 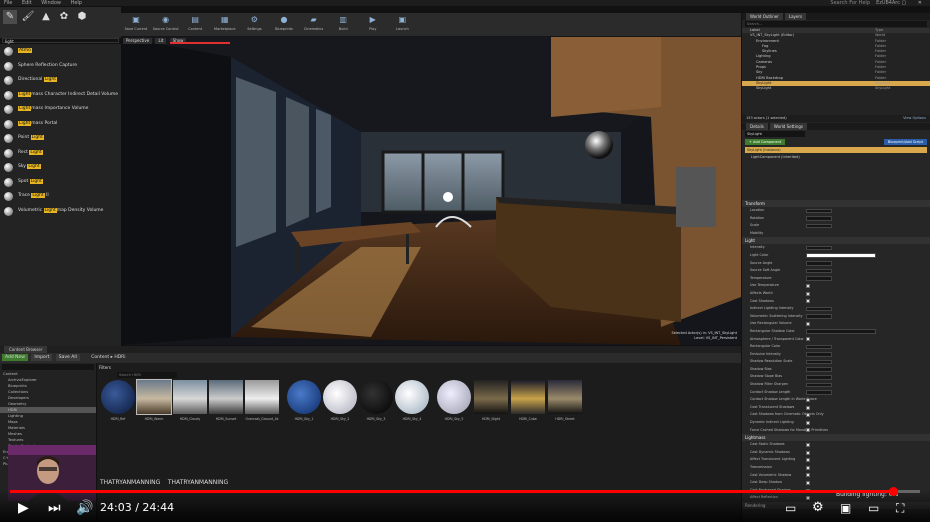 I want to click on menu-file: File, so click(x=8, y=3).